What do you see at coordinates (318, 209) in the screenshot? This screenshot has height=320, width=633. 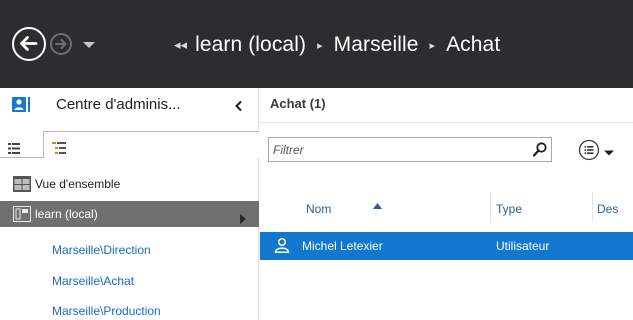 I see `column-header-name: Nom` at bounding box center [318, 209].